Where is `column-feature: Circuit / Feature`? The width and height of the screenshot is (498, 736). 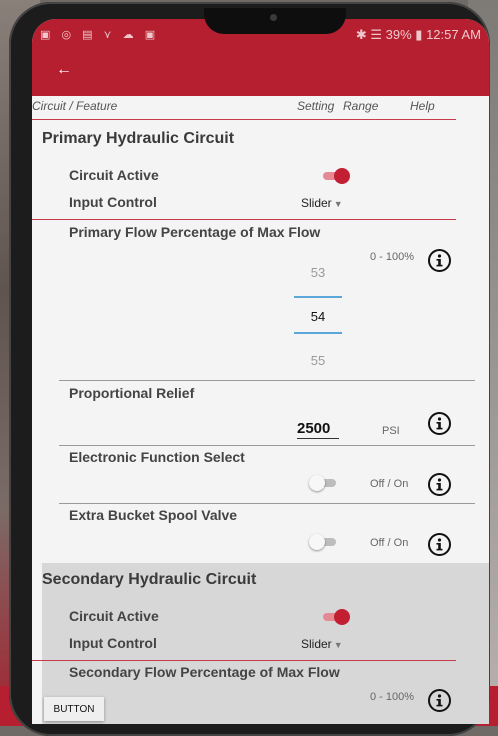 column-feature: Circuit / Feature is located at coordinates (75, 106).